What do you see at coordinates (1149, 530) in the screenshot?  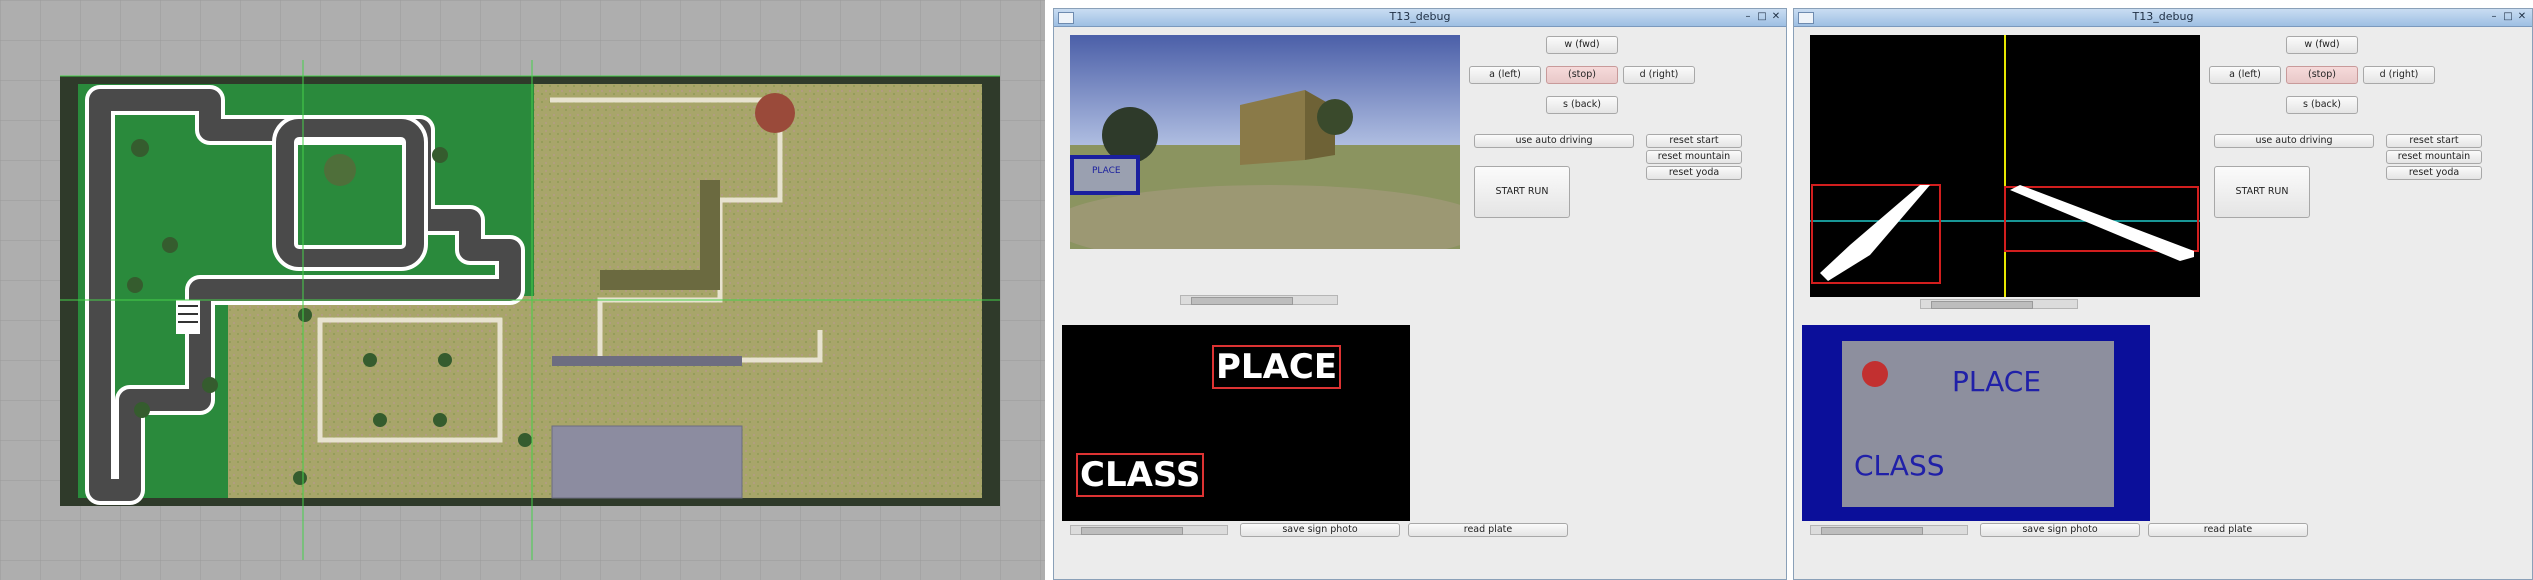 I see `plate-scrollbar` at bounding box center [1149, 530].